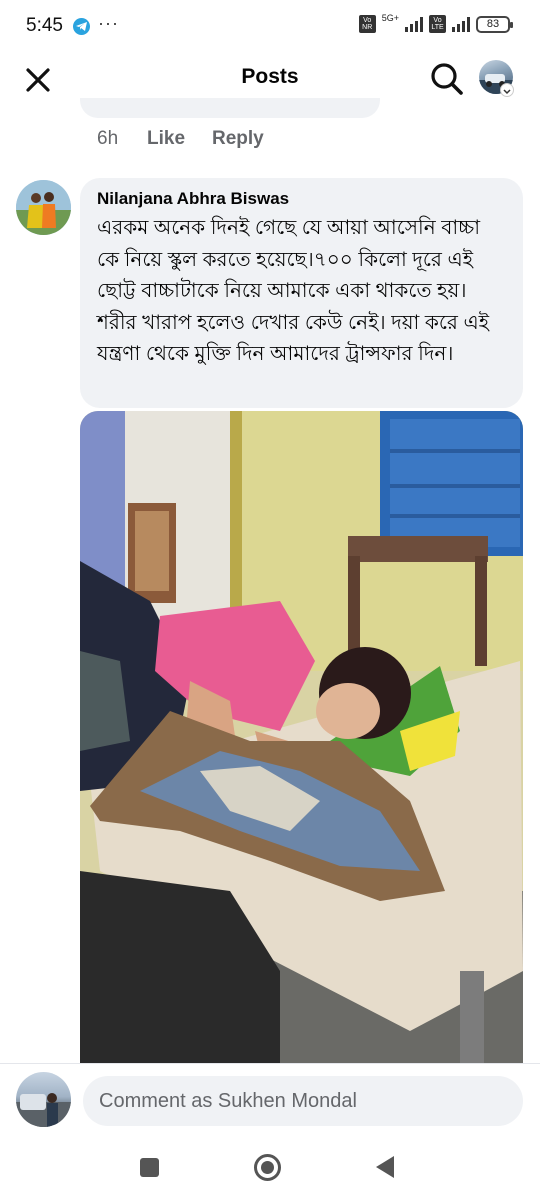  I want to click on home-icon, so click(267, 1167).